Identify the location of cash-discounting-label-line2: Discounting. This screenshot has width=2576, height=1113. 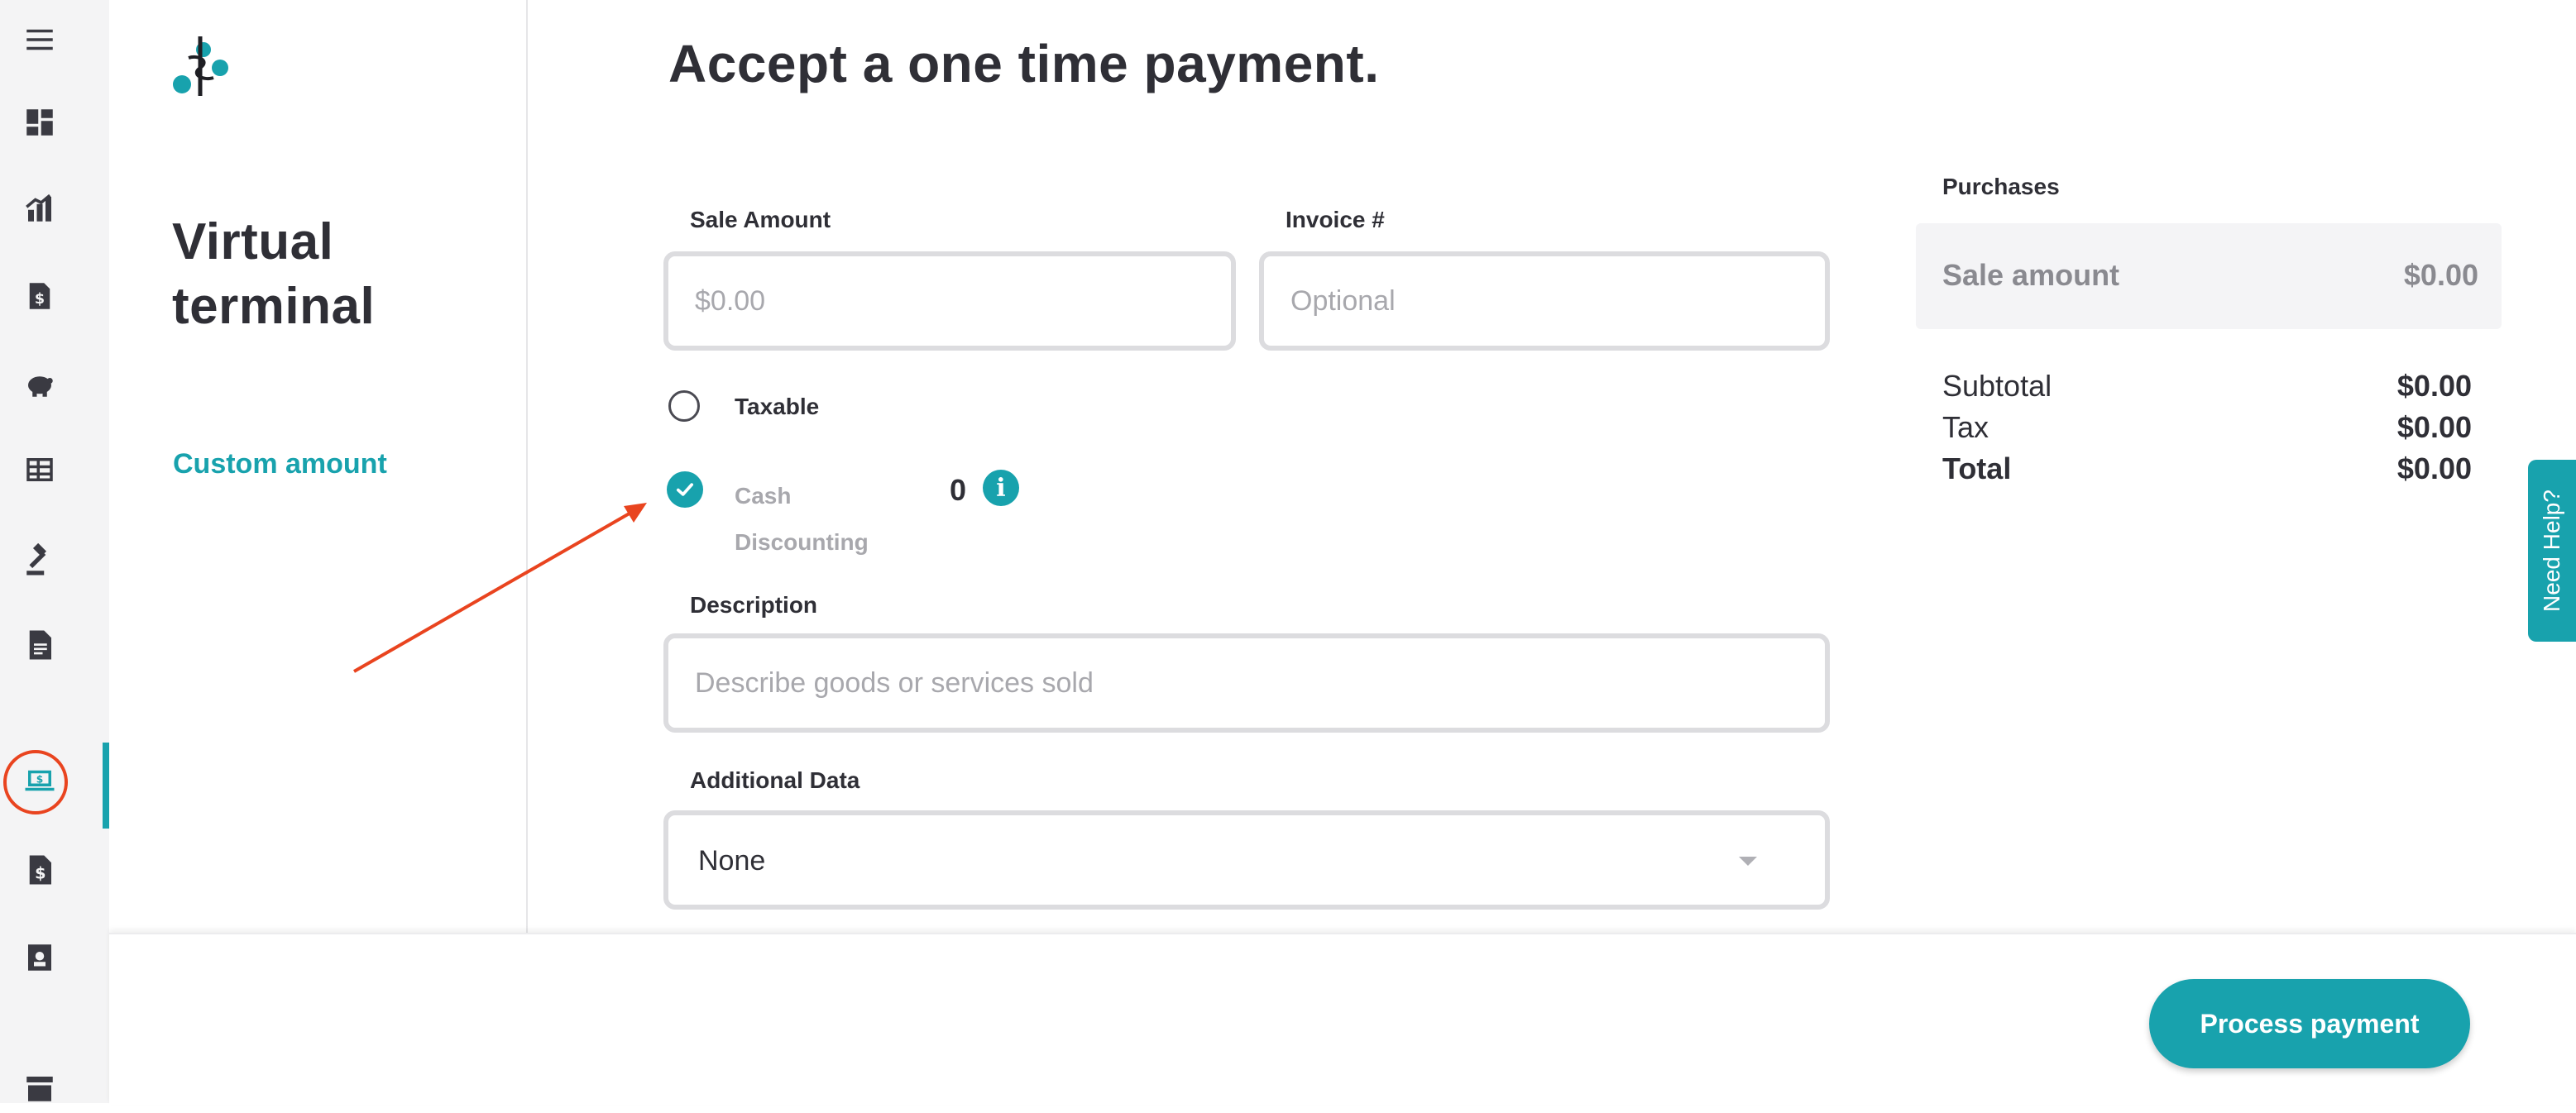
(802, 542).